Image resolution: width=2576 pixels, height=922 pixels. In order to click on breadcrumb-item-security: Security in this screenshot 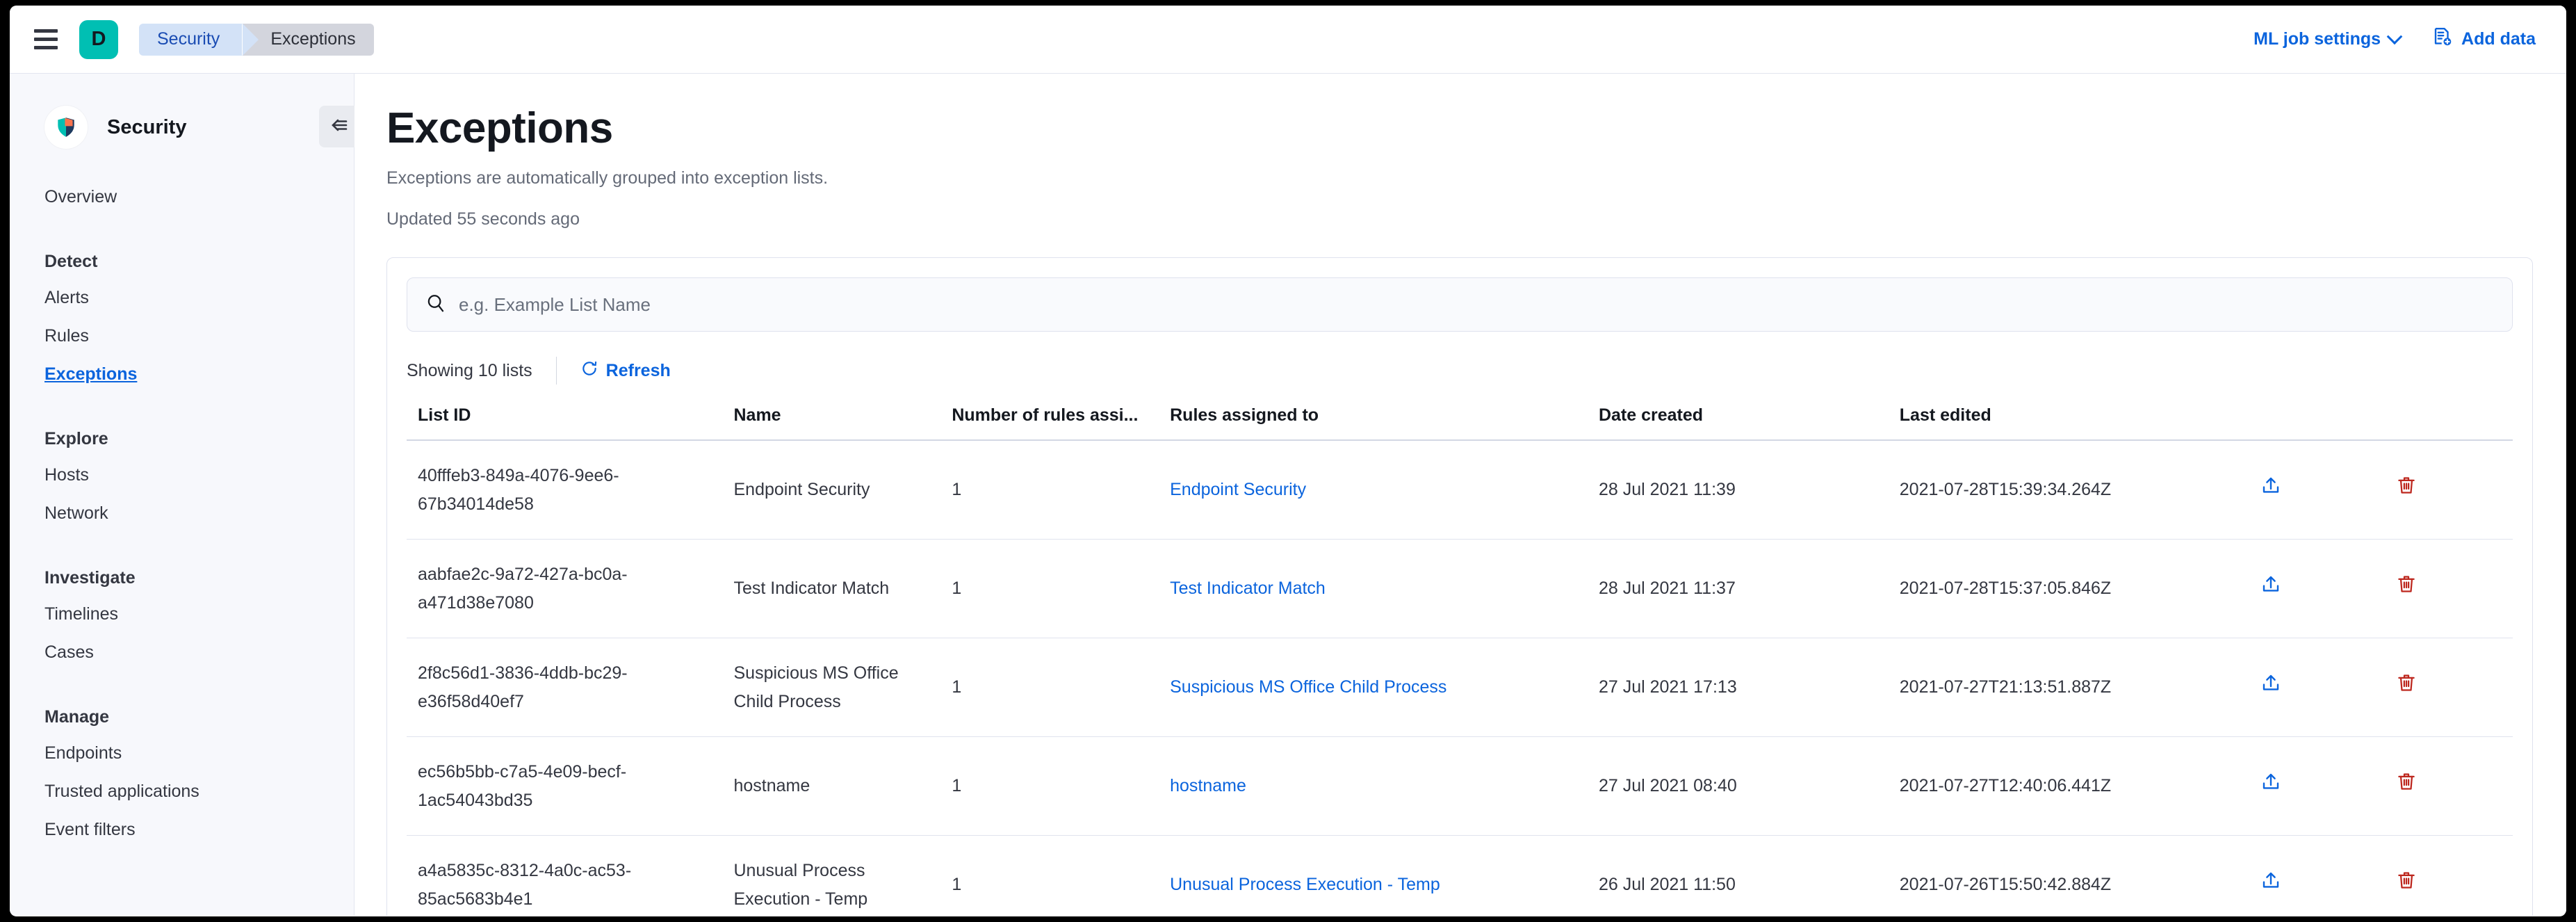, I will do `click(199, 39)`.